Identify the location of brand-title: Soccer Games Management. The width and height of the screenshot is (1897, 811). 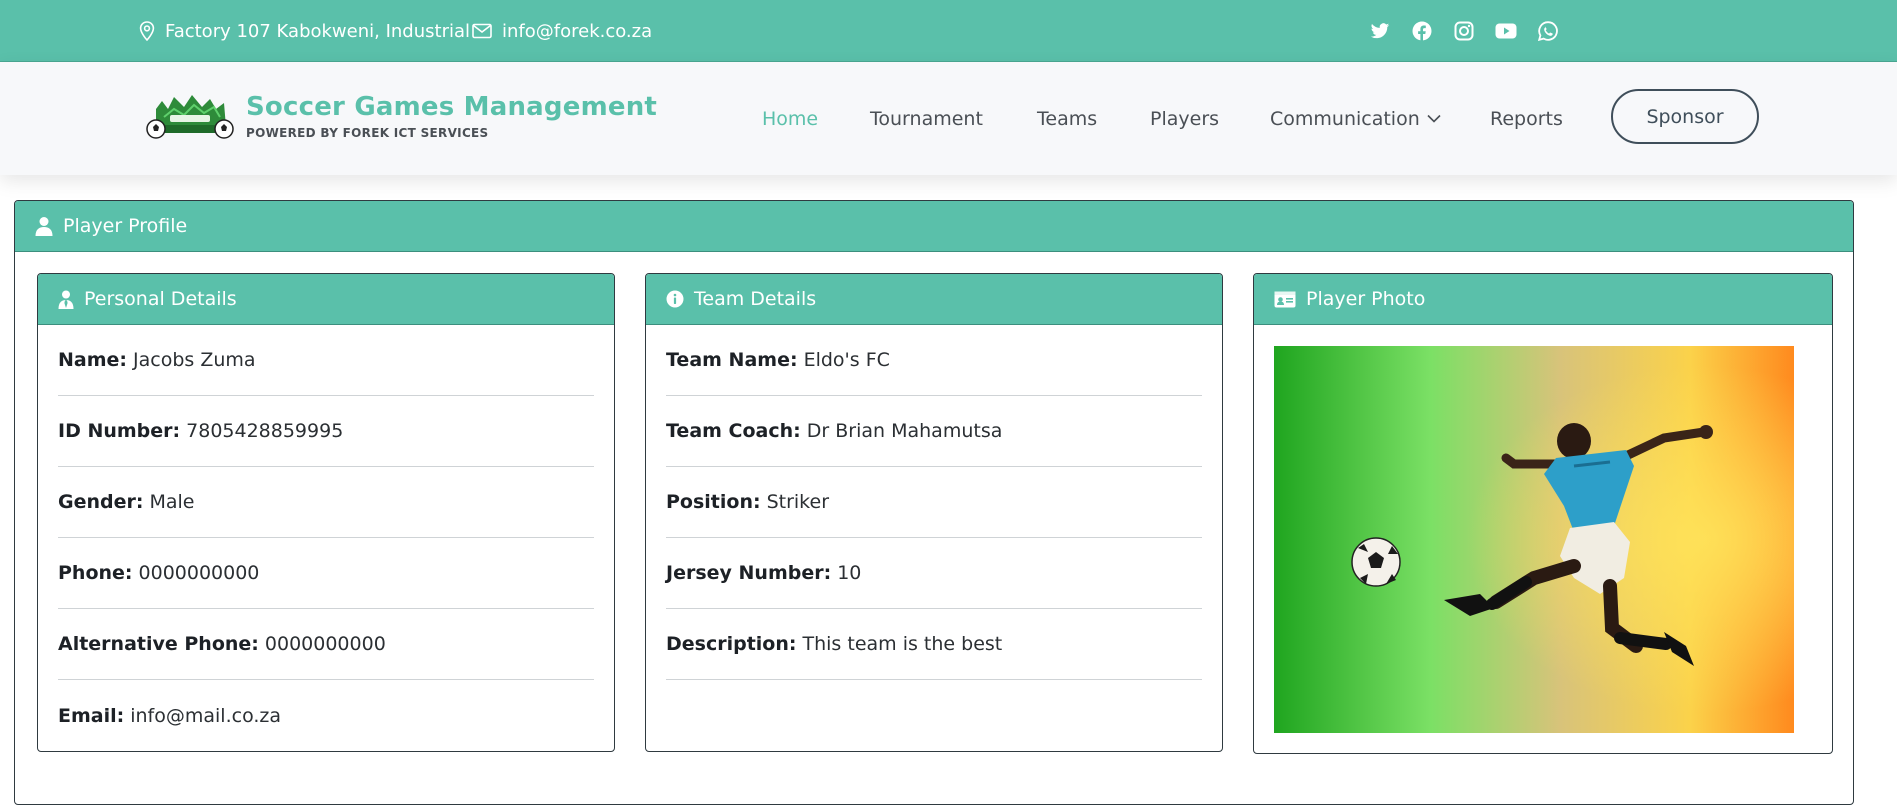
(451, 107).